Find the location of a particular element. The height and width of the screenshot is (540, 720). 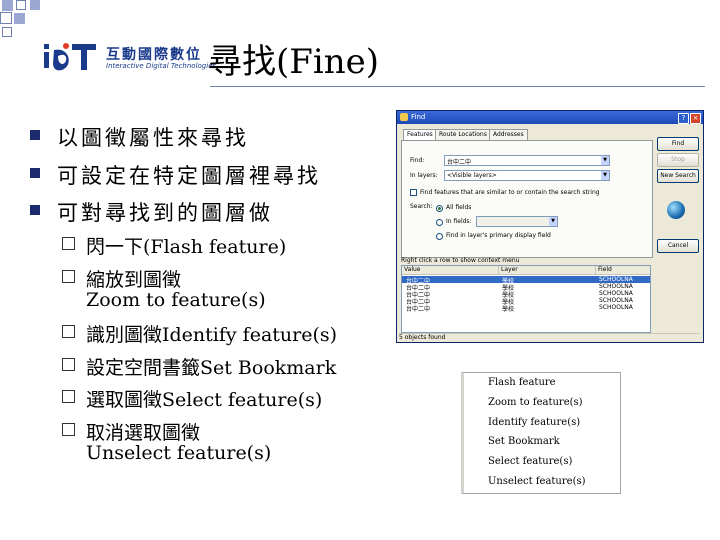

column-header: Value is located at coordinates (450, 270).